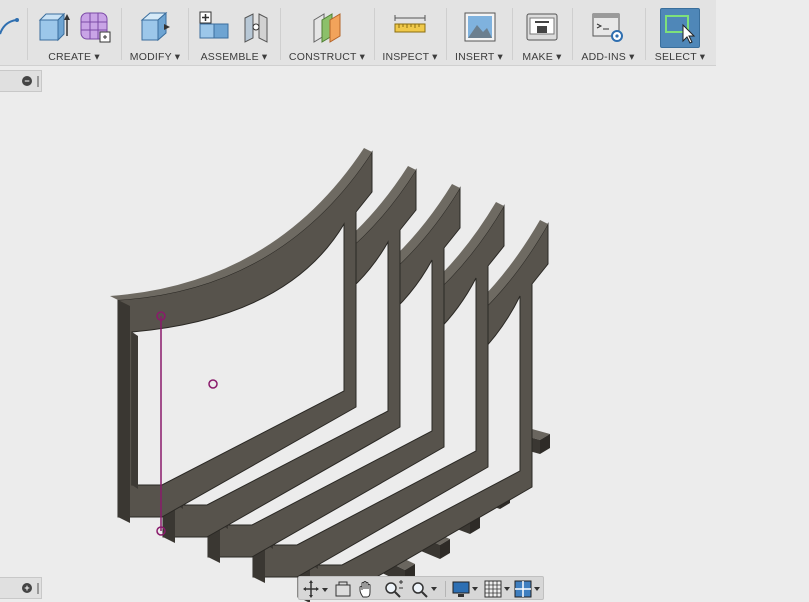 This screenshot has height=602, width=809. What do you see at coordinates (394, 589) in the screenshot?
I see `zoom-icon` at bounding box center [394, 589].